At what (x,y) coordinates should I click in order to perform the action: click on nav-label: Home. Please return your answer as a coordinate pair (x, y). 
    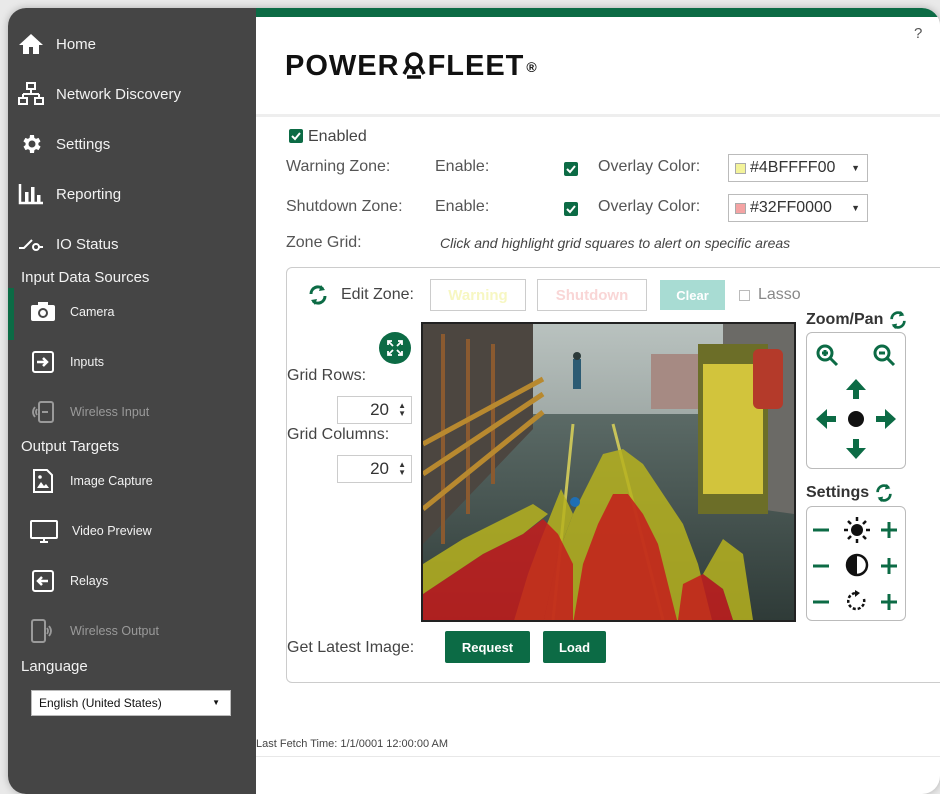
    Looking at the image, I should click on (76, 44).